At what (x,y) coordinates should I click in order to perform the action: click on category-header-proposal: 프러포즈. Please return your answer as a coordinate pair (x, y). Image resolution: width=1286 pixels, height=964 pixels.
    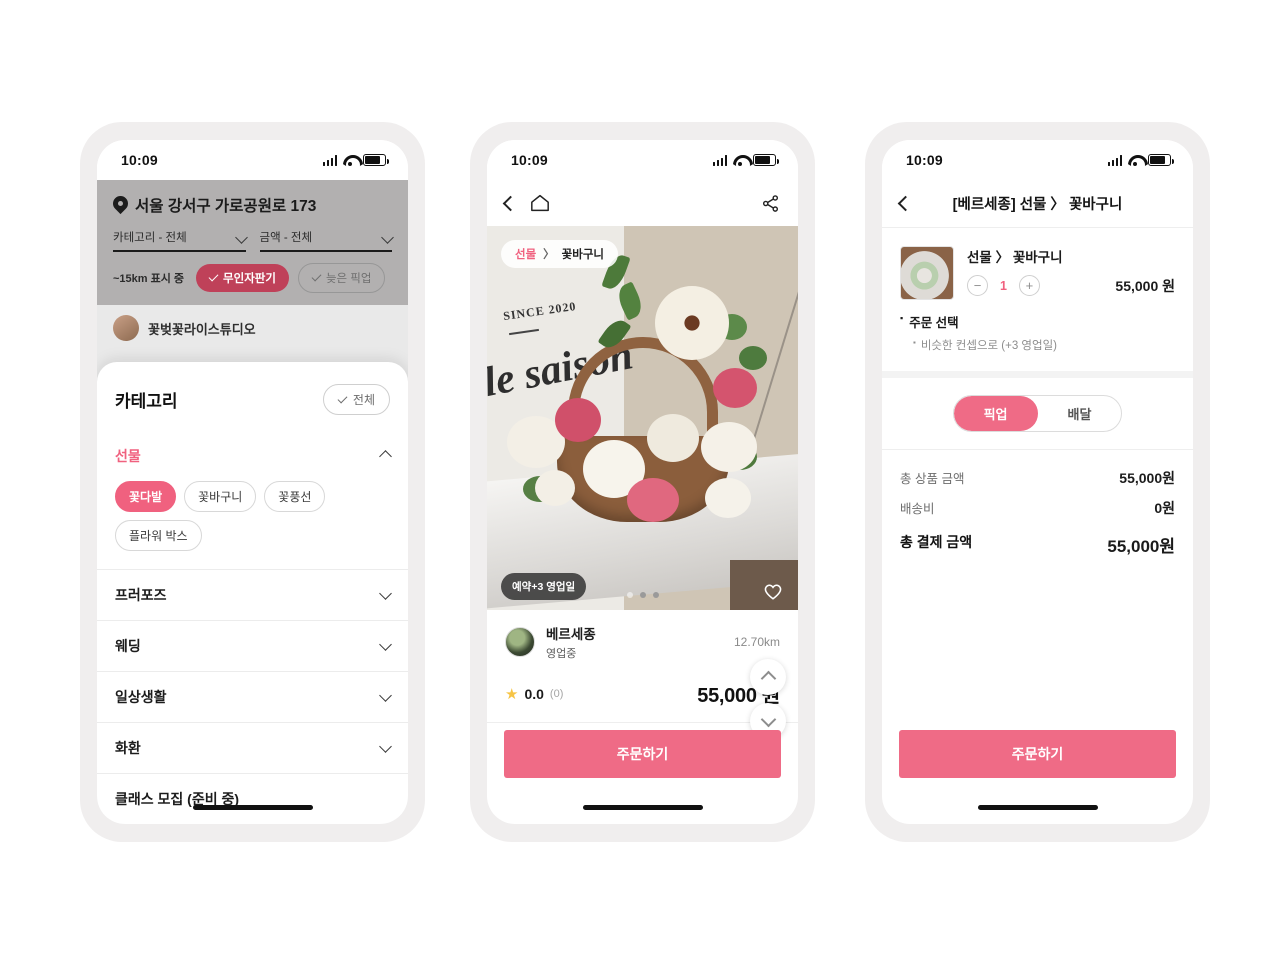
    Looking at the image, I should click on (252, 595).